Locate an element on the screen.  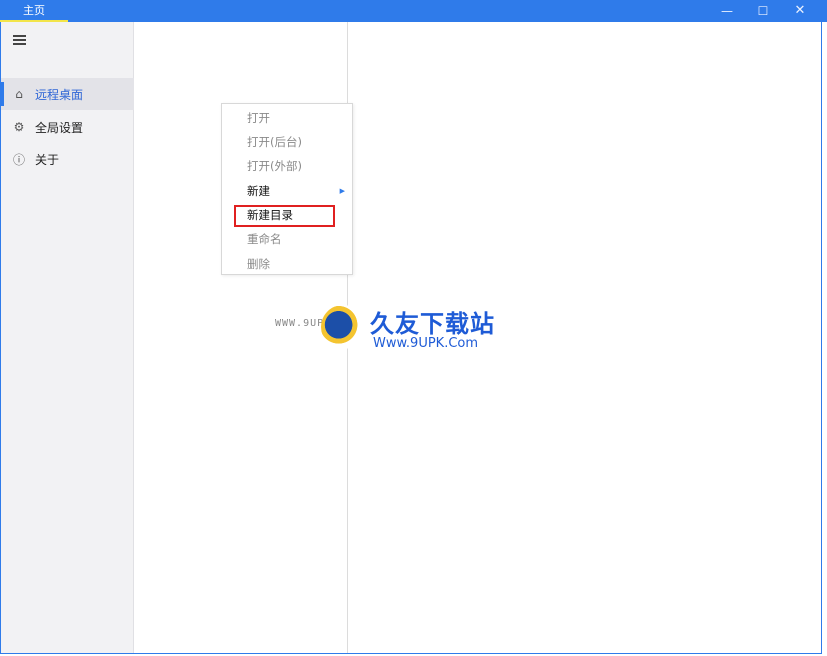
menu-item-new: 新建 ▶ is located at coordinates (287, 191).